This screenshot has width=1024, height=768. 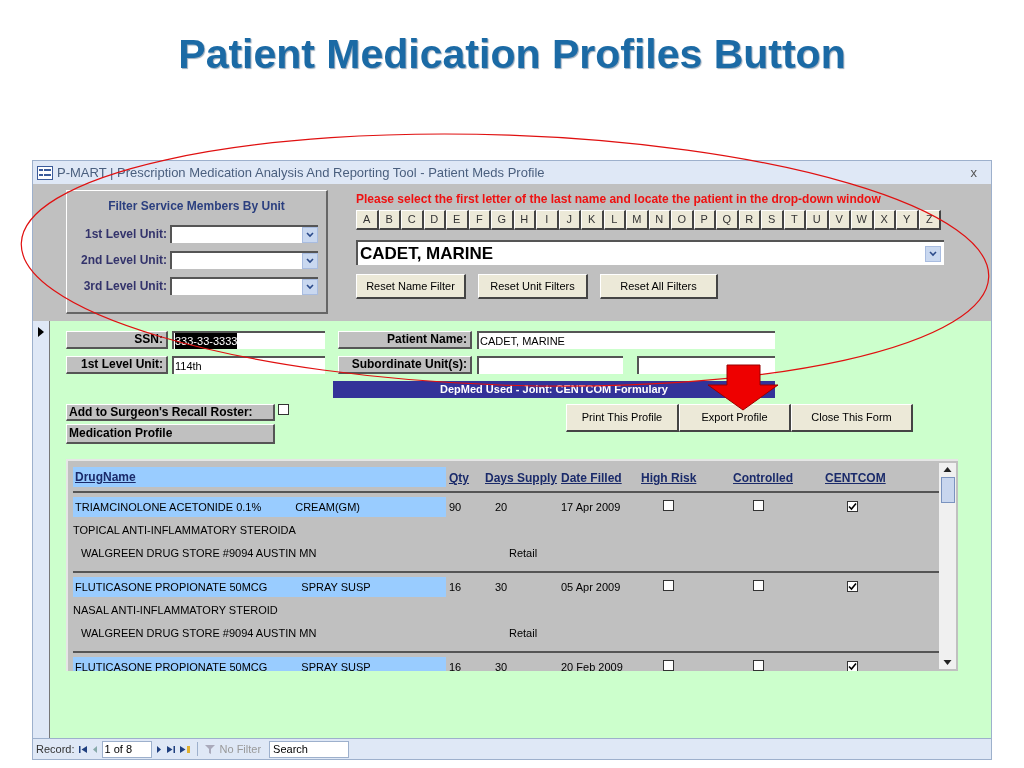 I want to click on letter-button: W, so click(x=862, y=220).